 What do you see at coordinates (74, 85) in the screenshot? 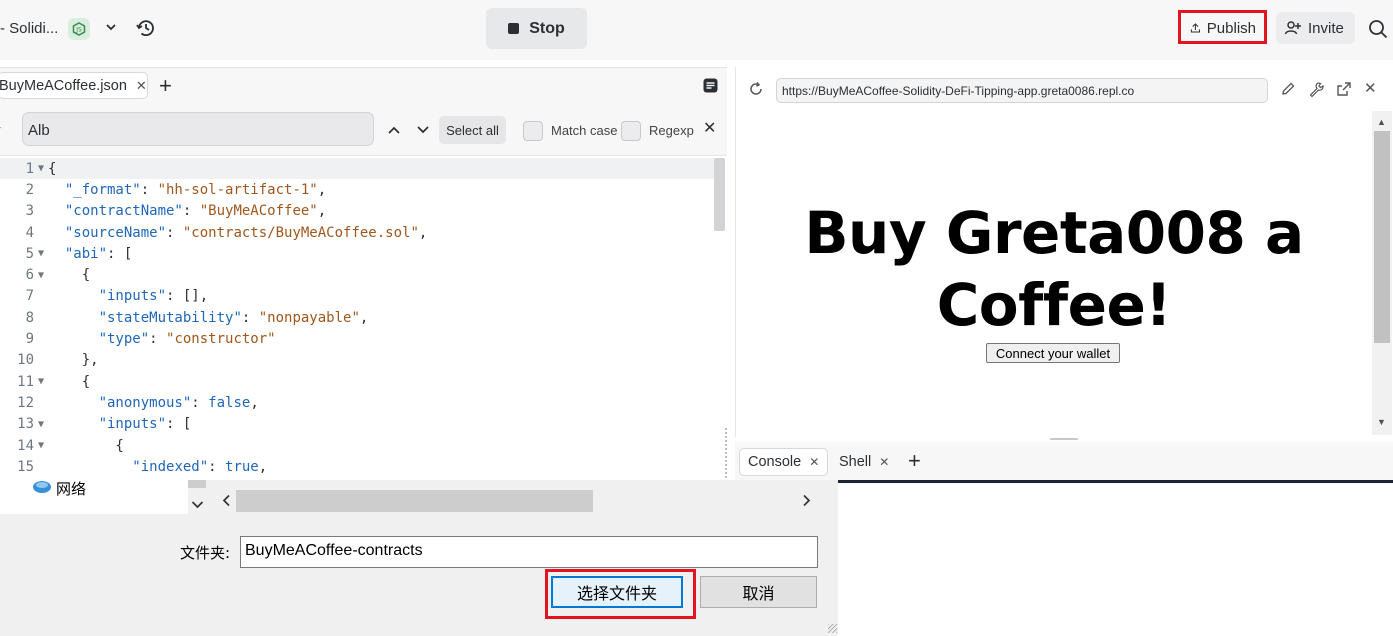
I see `file-tab: BuyMeACoffee.json ✕` at bounding box center [74, 85].